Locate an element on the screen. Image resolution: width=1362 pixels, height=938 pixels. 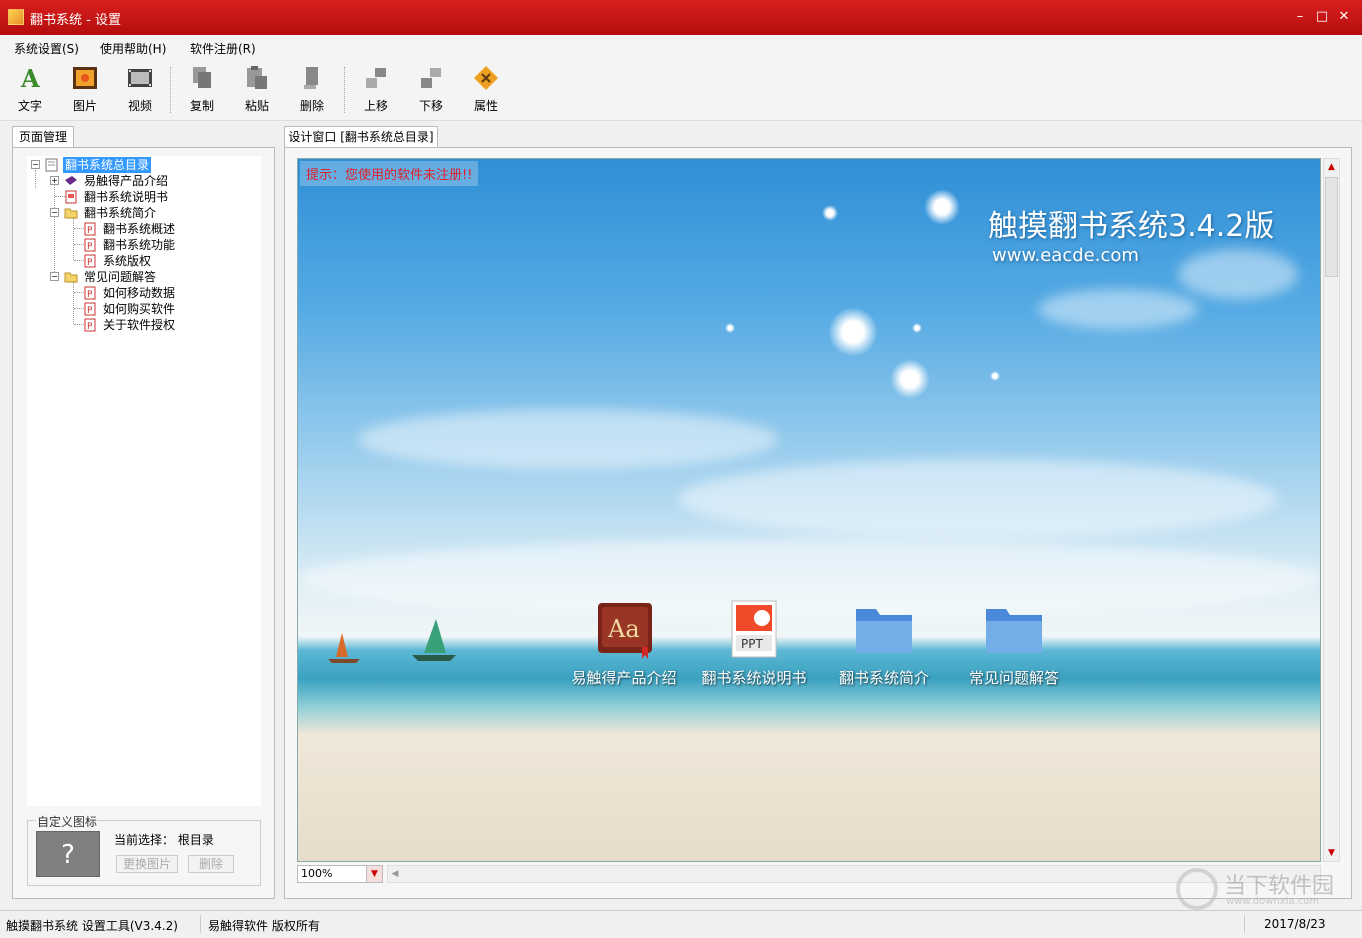
desk-item-label: 易触得产品介绍 is located at coordinates (624, 678).